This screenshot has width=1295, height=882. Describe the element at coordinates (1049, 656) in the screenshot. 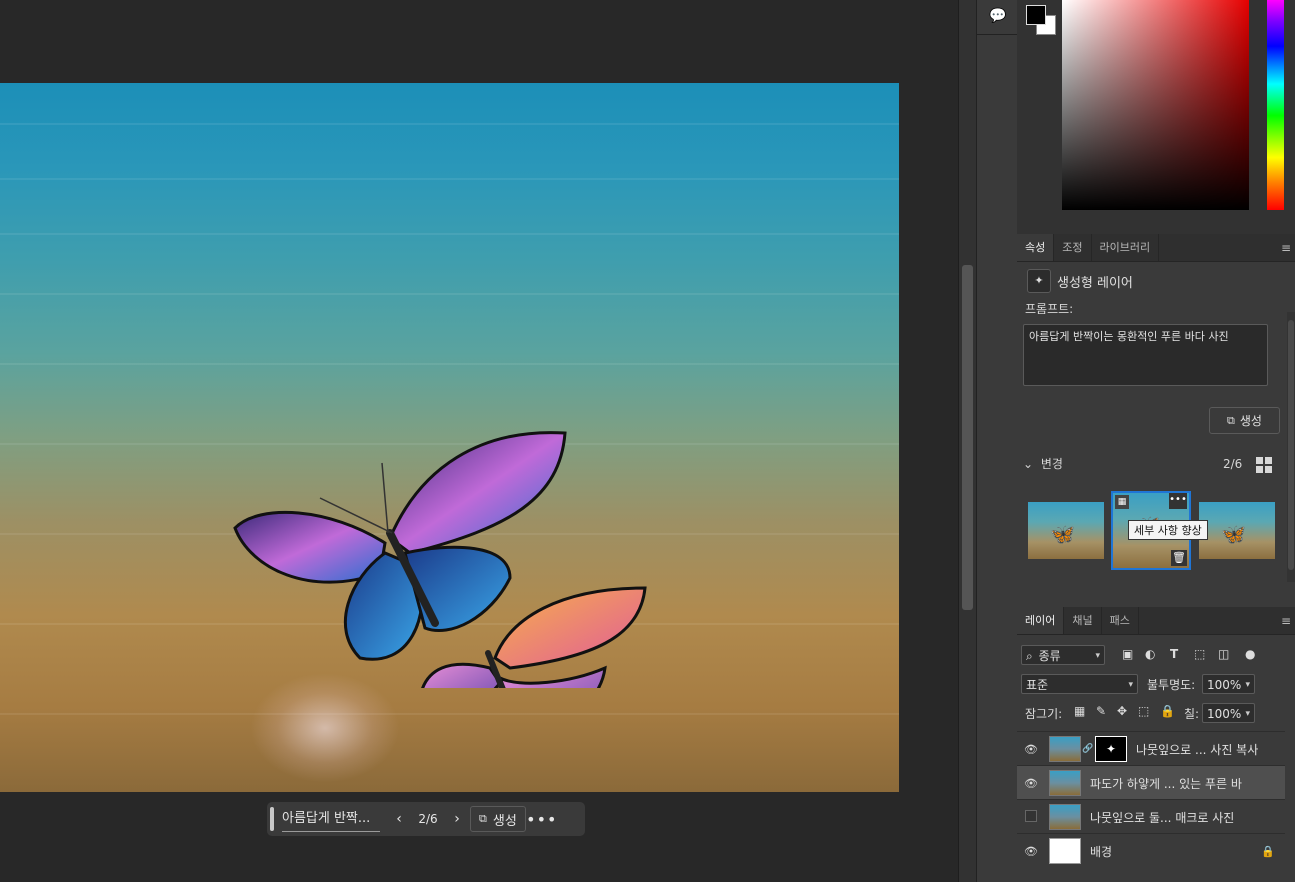

I see `filter-kind-label: 종류` at that location.